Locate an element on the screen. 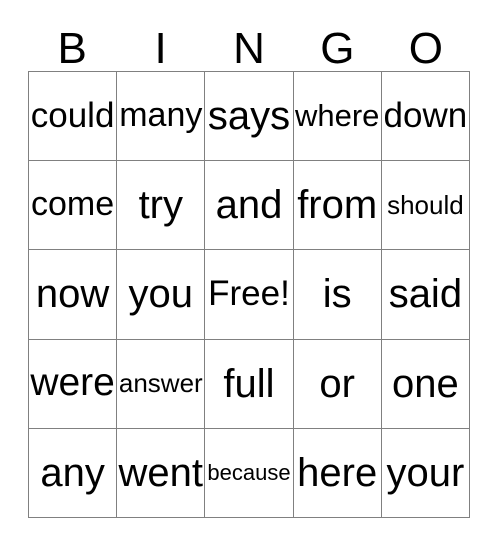  header-letter-i: I is located at coordinates (160, 48).